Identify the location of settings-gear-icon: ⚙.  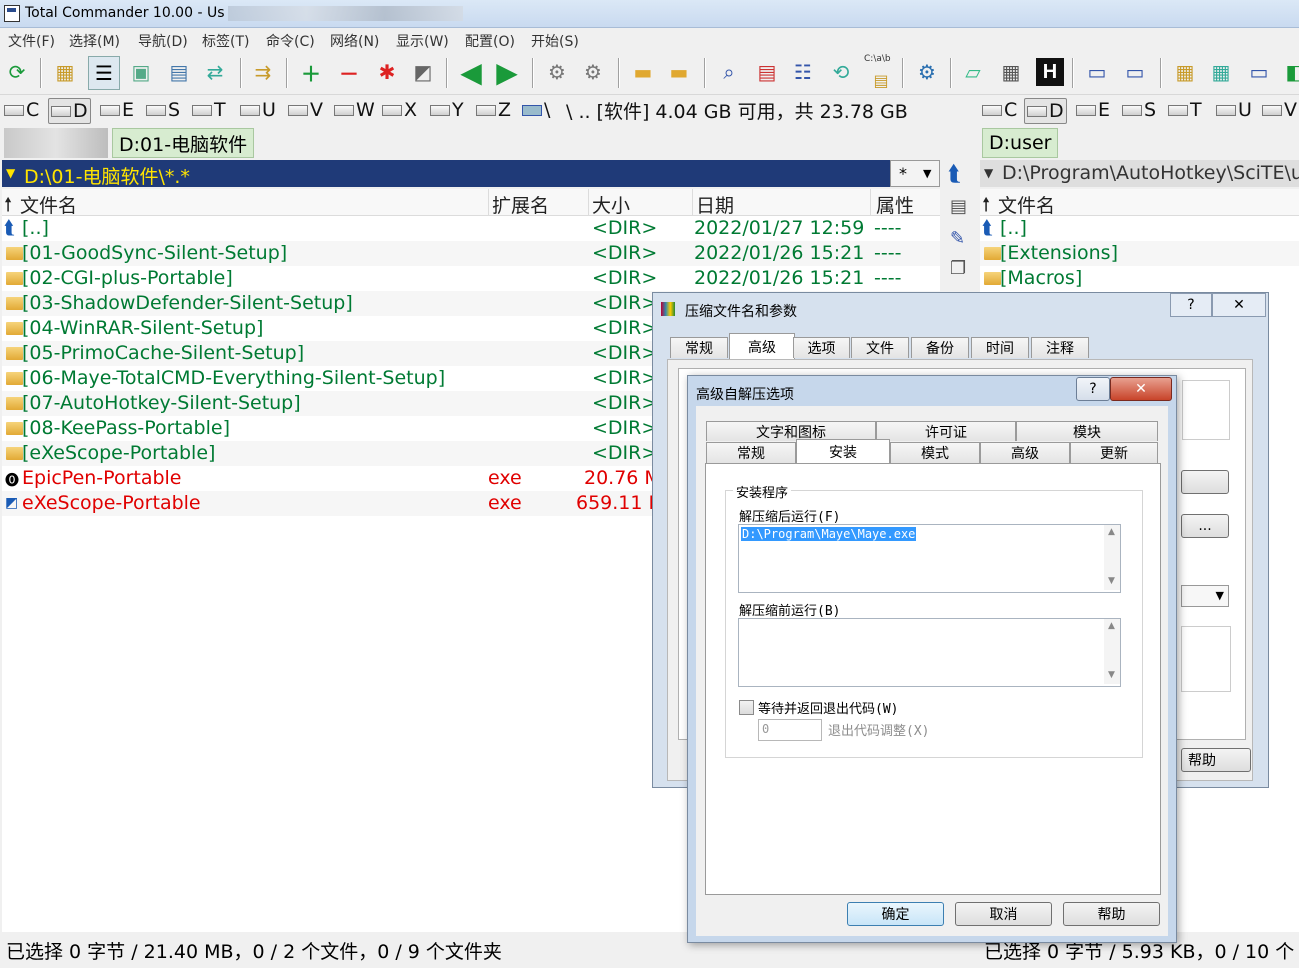
(927, 72).